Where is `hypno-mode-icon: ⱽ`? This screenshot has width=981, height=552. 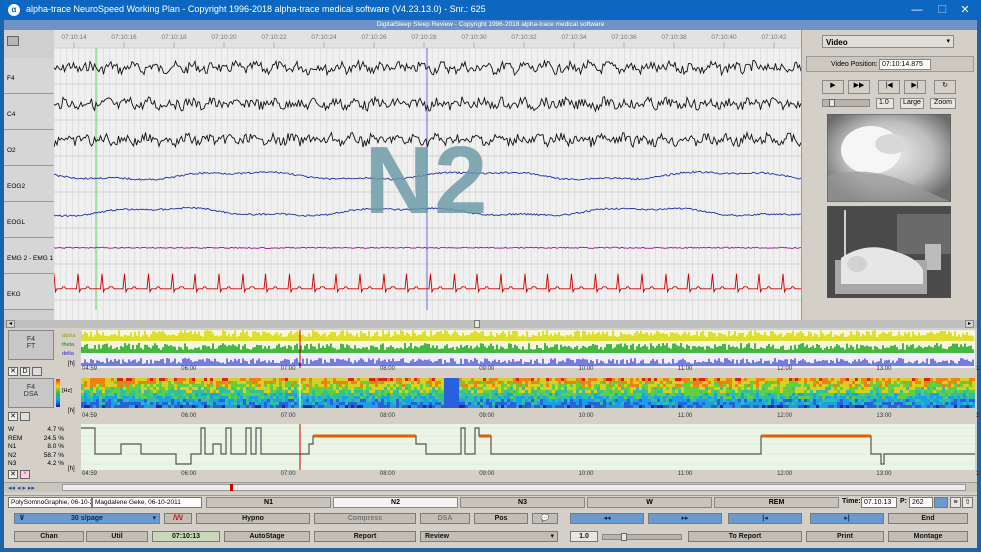
hypno-mode-icon: ⱽ is located at coordinates (25, 474).